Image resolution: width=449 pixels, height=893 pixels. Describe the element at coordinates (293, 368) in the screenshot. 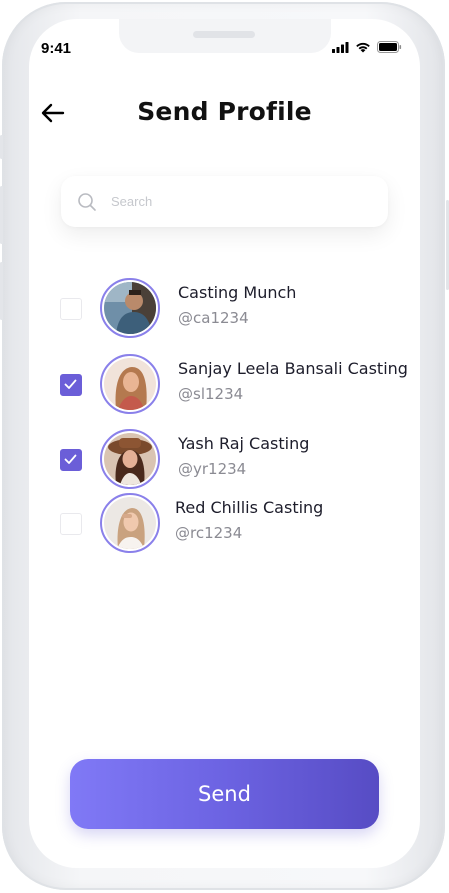

I see `contact-name: Sanjay Leela Bansali Casting` at that location.